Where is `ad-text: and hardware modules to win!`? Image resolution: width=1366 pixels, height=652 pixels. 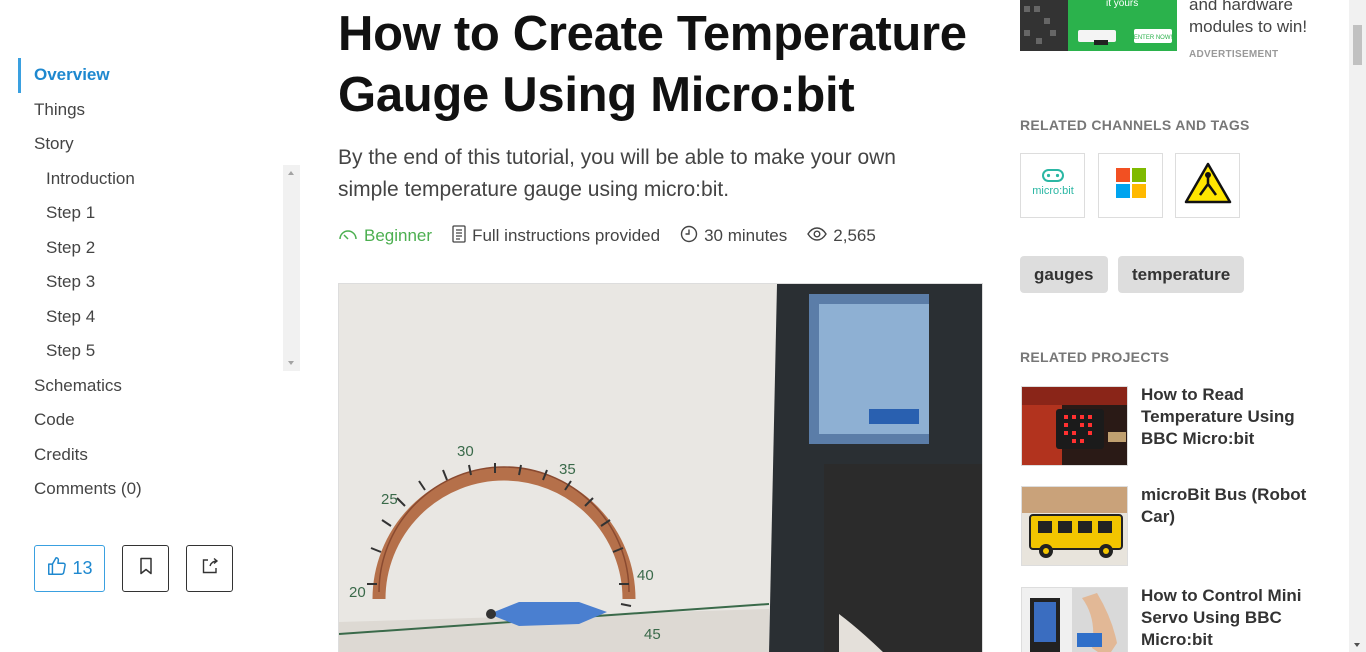
ad-text: and hardware modules to win! is located at coordinates (1248, 19).